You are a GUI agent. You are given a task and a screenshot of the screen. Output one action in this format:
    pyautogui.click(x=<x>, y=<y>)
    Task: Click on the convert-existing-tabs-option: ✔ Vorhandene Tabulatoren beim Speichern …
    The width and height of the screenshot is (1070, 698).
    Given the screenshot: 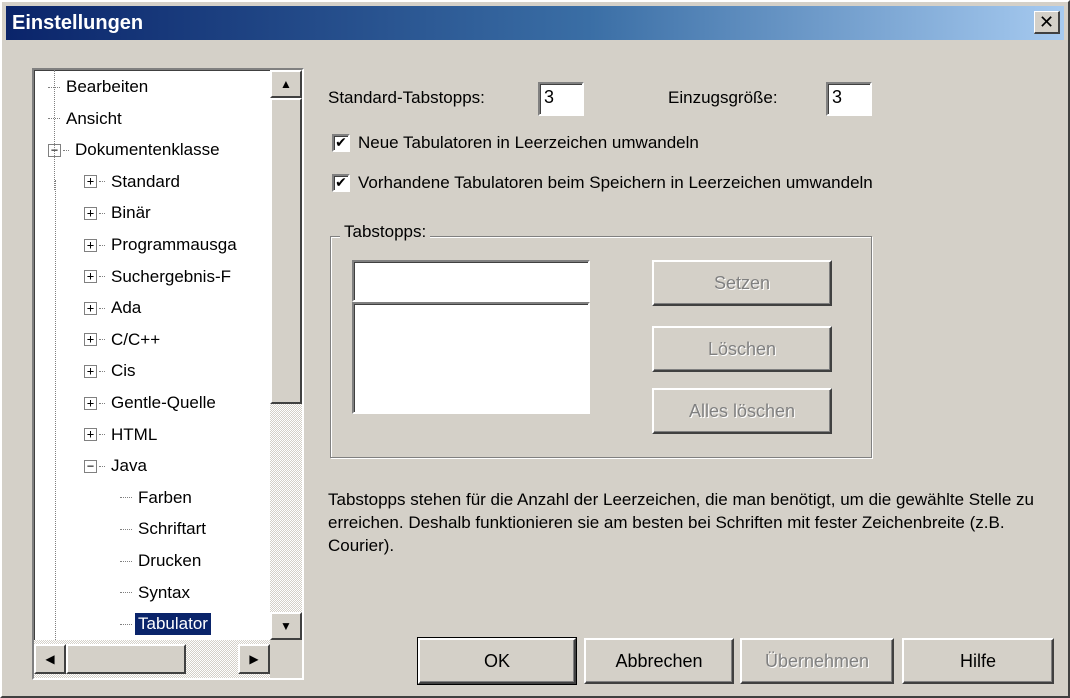 What is the action you would take?
    pyautogui.click(x=602, y=183)
    